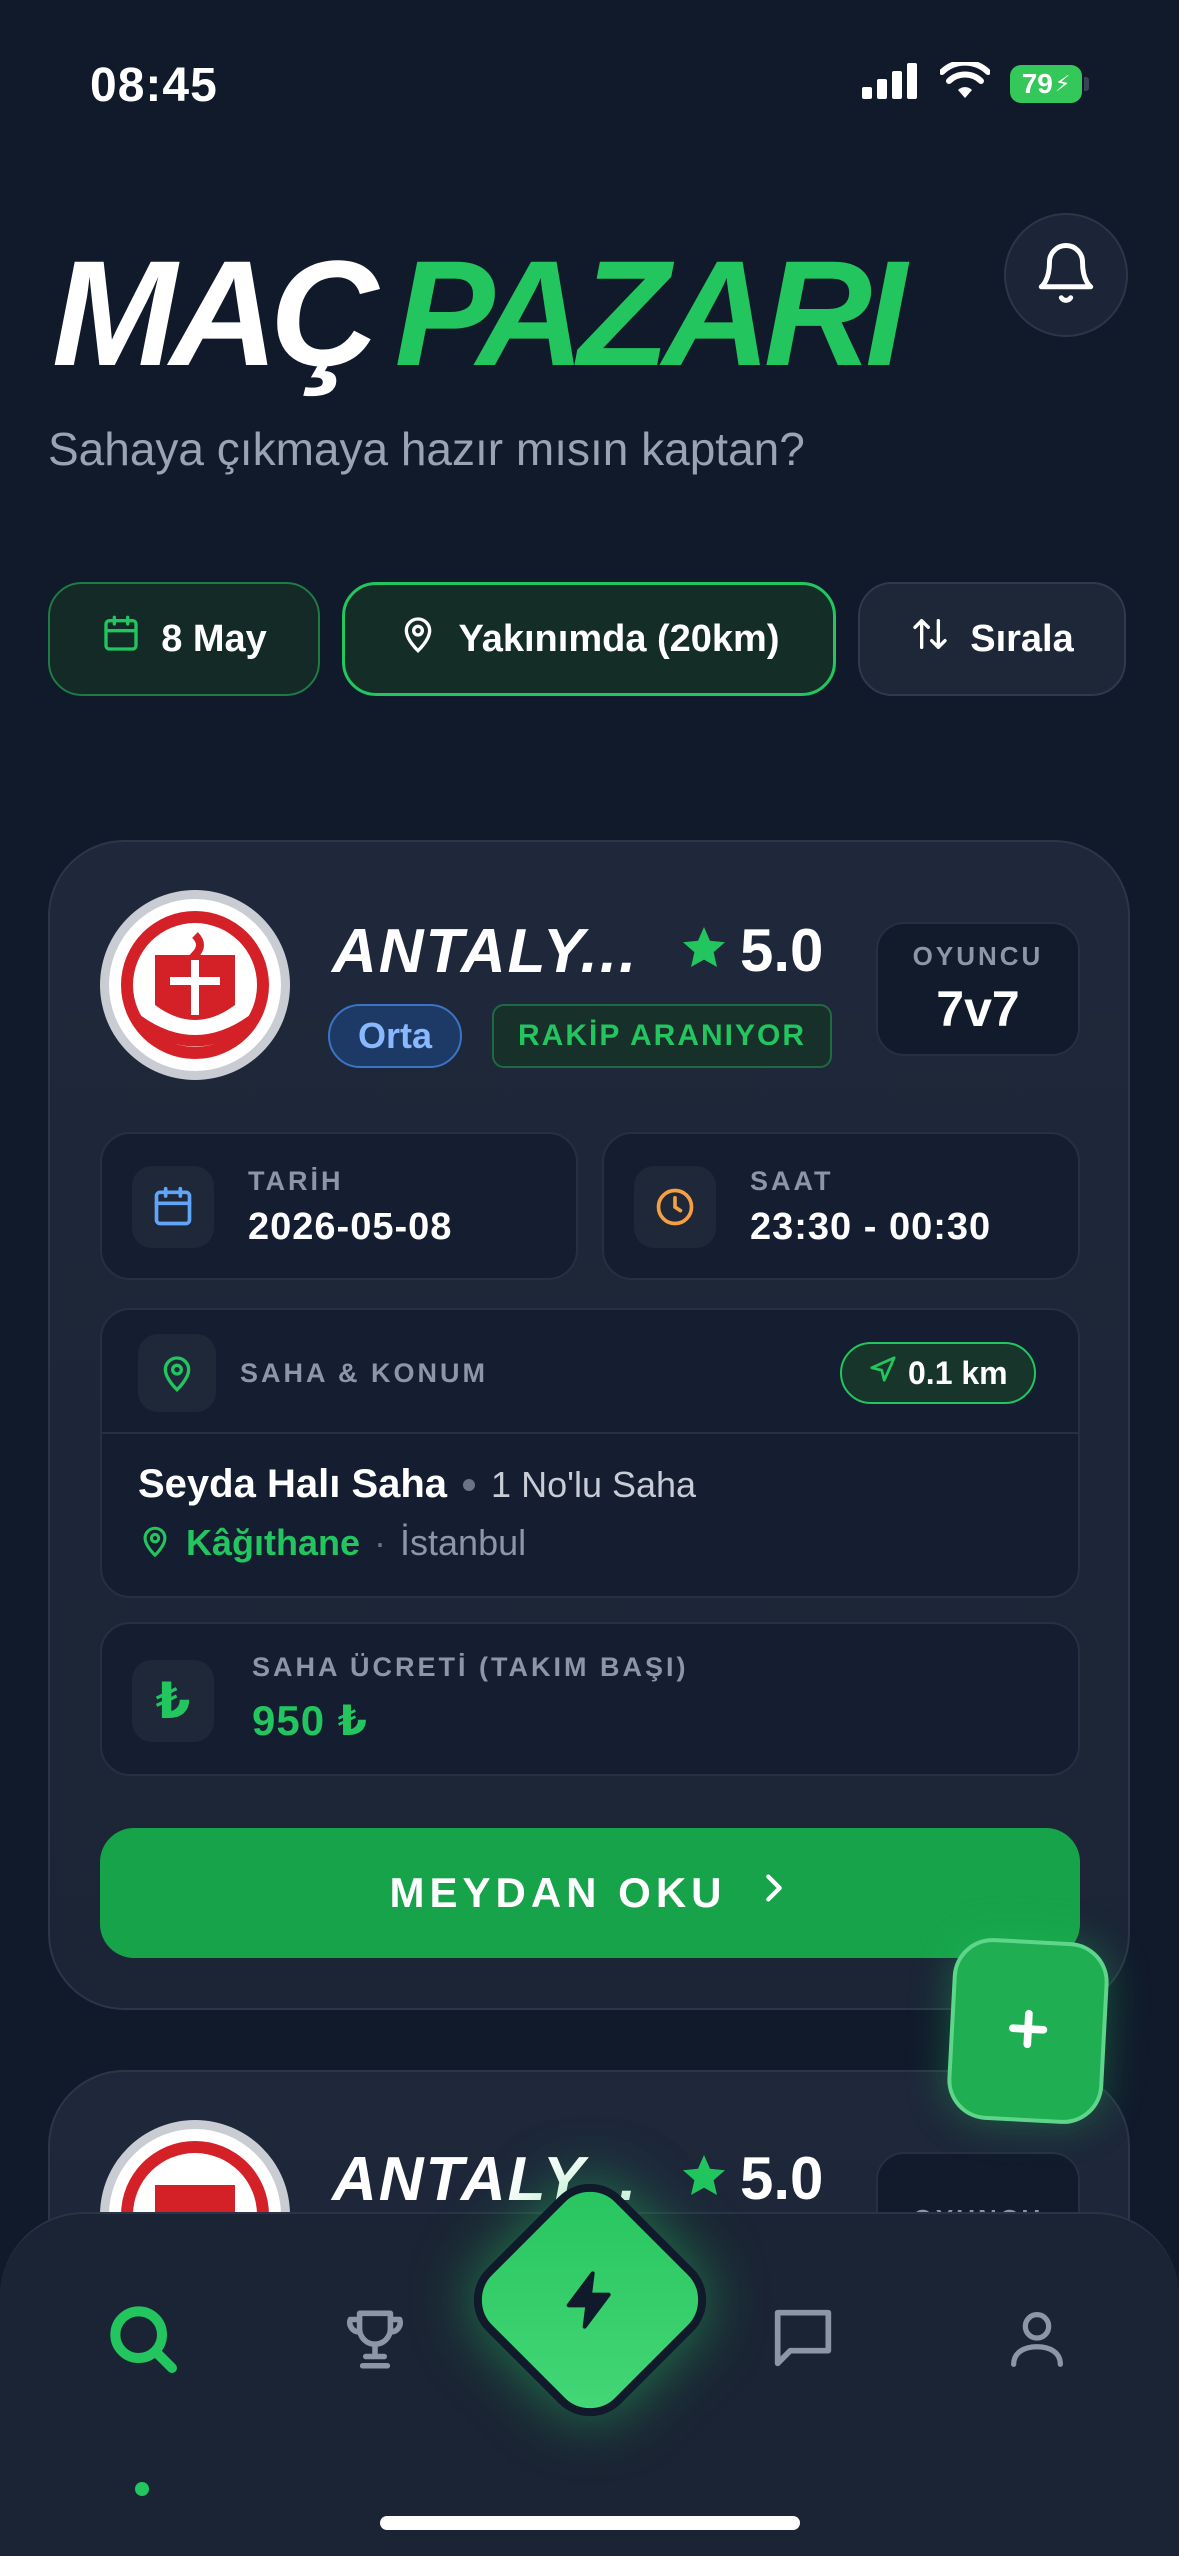  I want to click on cellular-signal-icon, so click(891, 83).